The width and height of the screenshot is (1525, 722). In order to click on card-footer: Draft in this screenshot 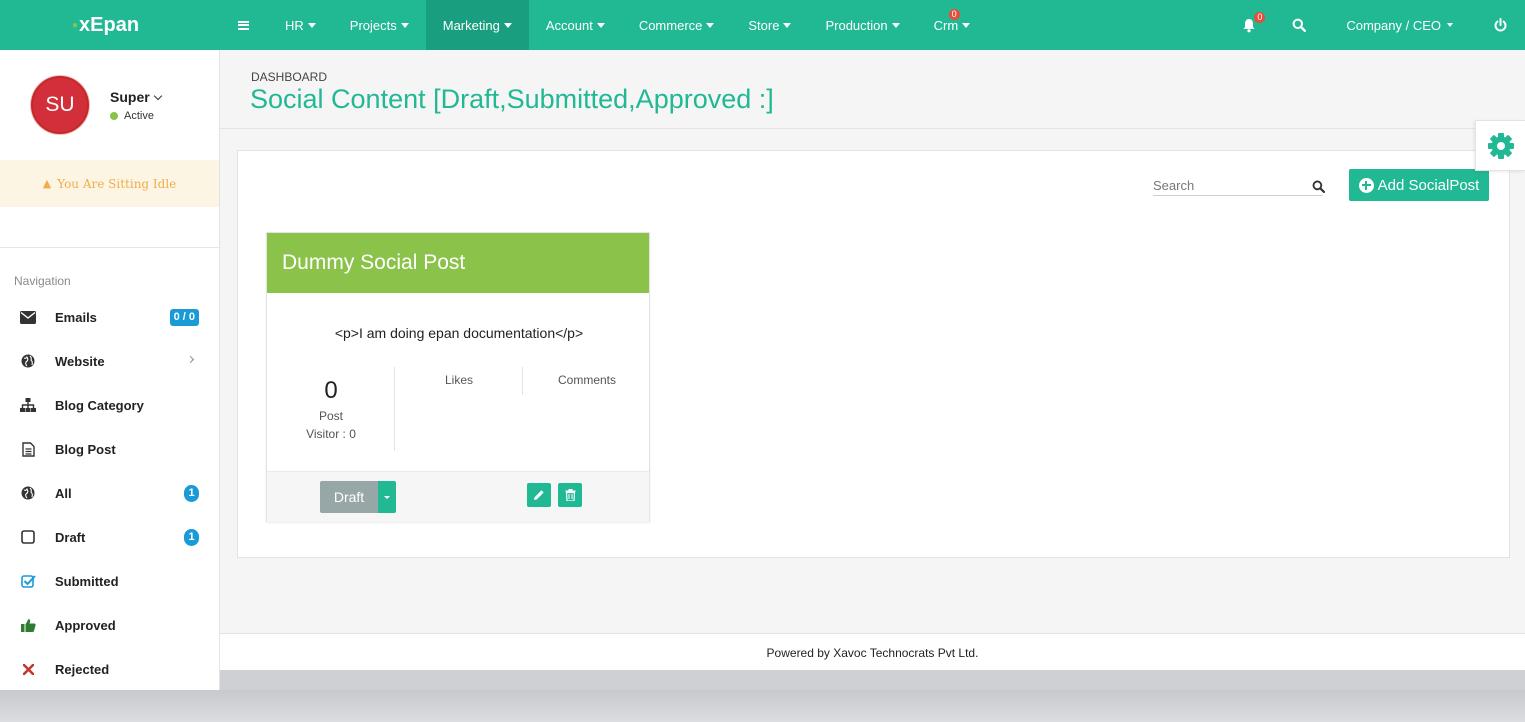, I will do `click(458, 496)`.